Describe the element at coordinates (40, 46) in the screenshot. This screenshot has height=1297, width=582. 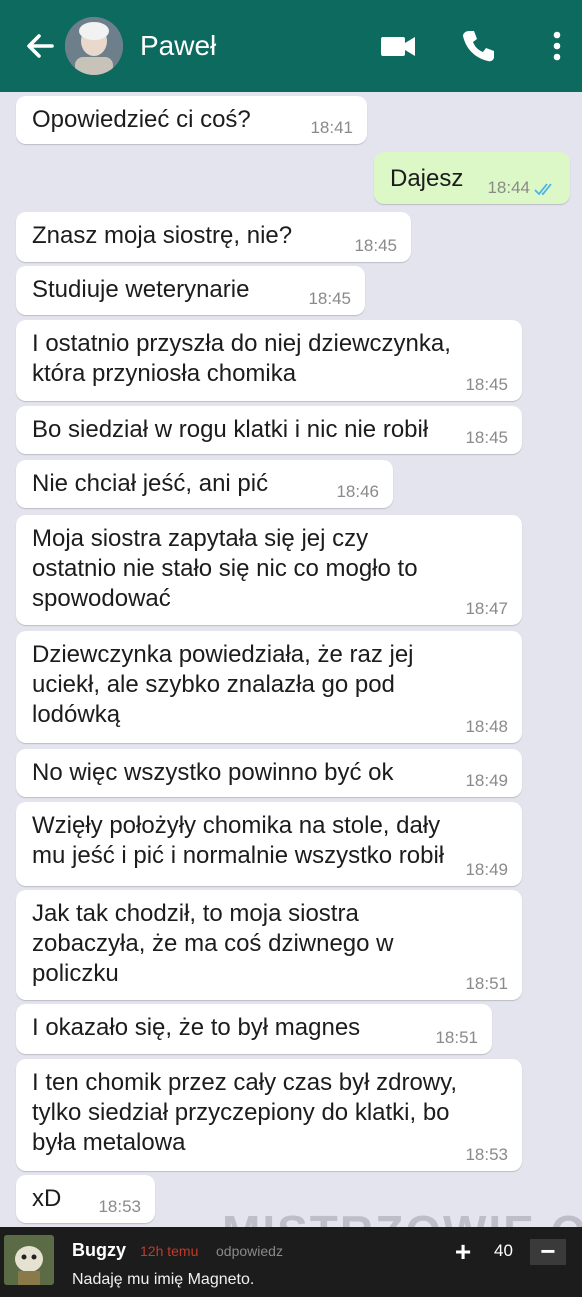
I see `back-arrow-icon` at that location.